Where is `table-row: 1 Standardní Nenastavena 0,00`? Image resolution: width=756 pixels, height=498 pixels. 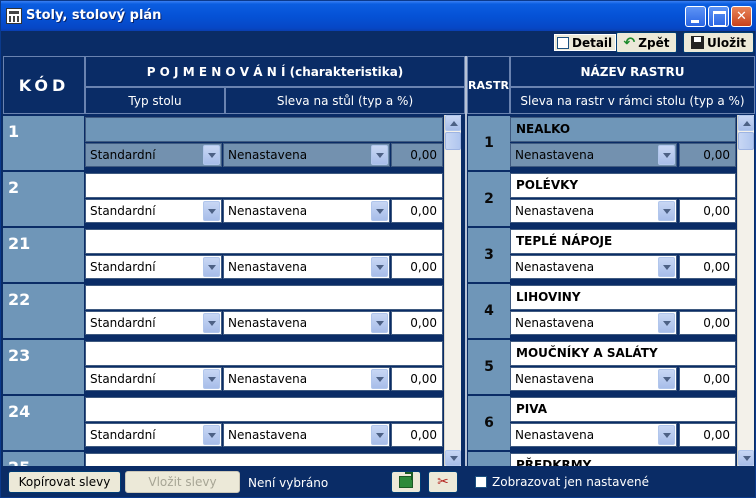
table-row: 1 Standardní Nenastavena 0,00 is located at coordinates (223, 143).